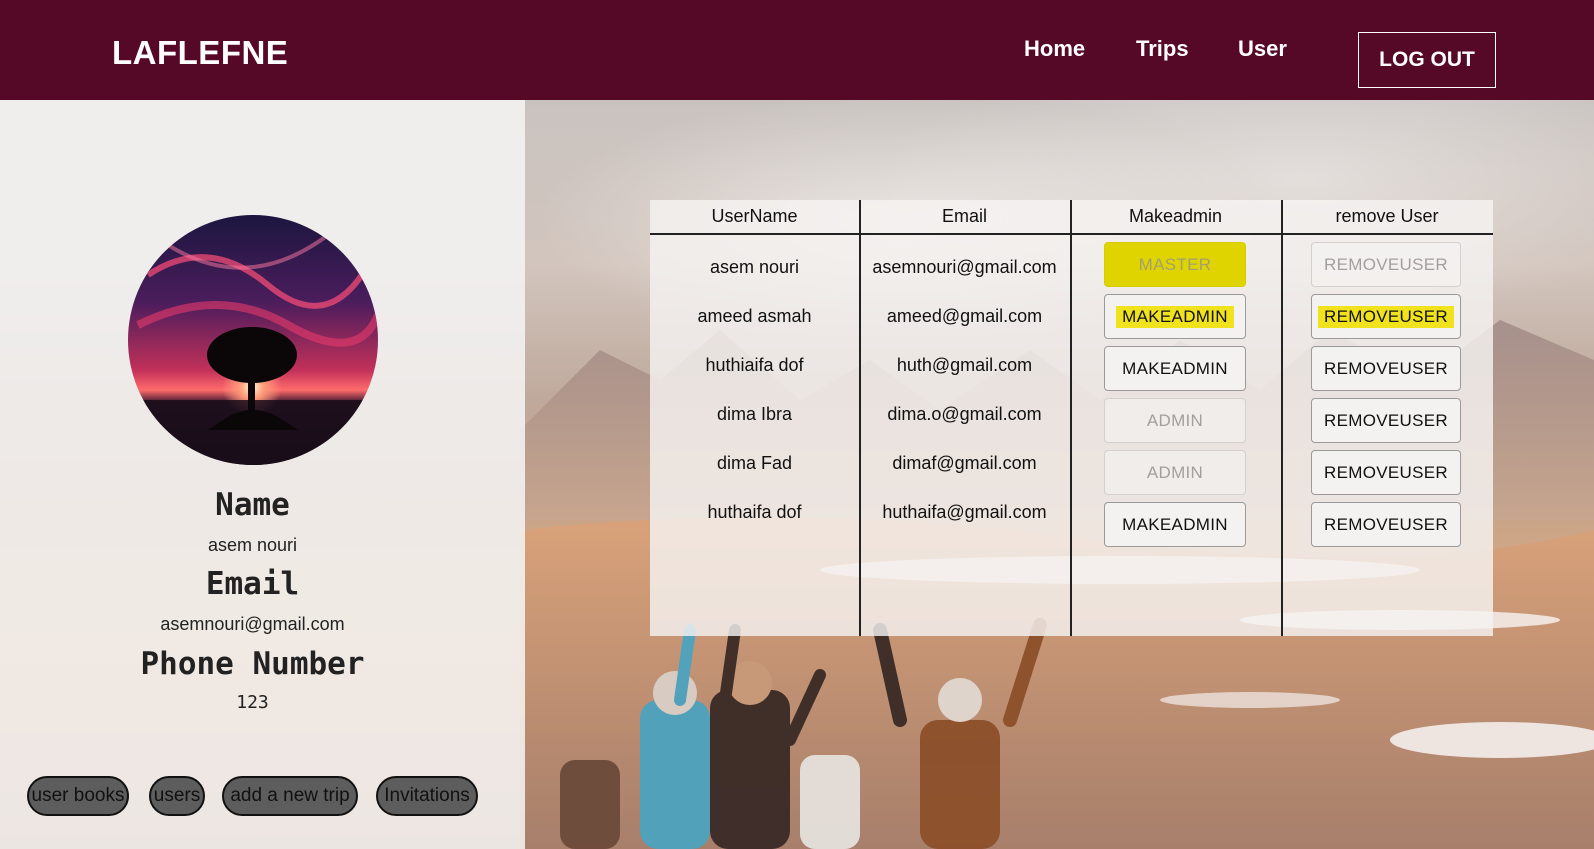  I want to click on remove-user-label: REMOVEUSER, so click(1386, 316).